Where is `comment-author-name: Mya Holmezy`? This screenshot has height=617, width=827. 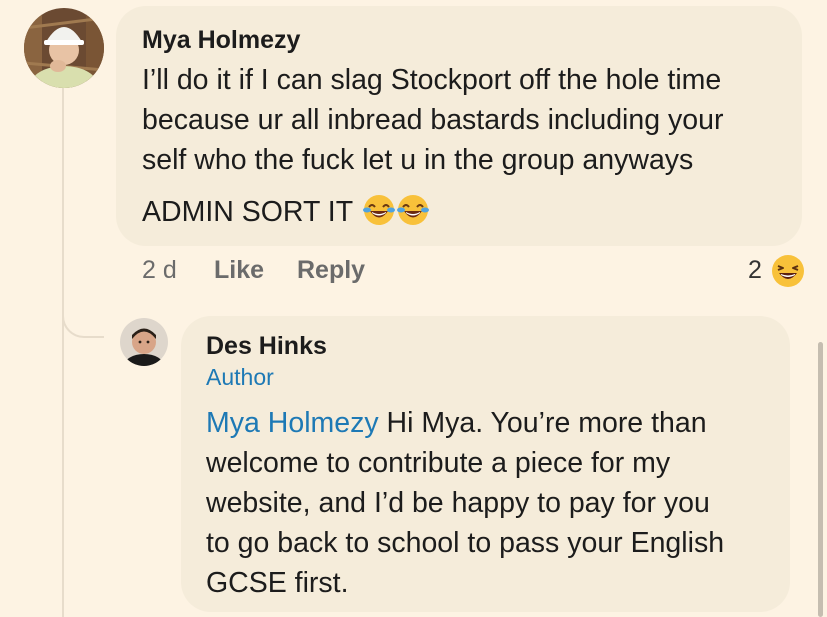
comment-author-name: Mya Holmezy is located at coordinates (221, 40).